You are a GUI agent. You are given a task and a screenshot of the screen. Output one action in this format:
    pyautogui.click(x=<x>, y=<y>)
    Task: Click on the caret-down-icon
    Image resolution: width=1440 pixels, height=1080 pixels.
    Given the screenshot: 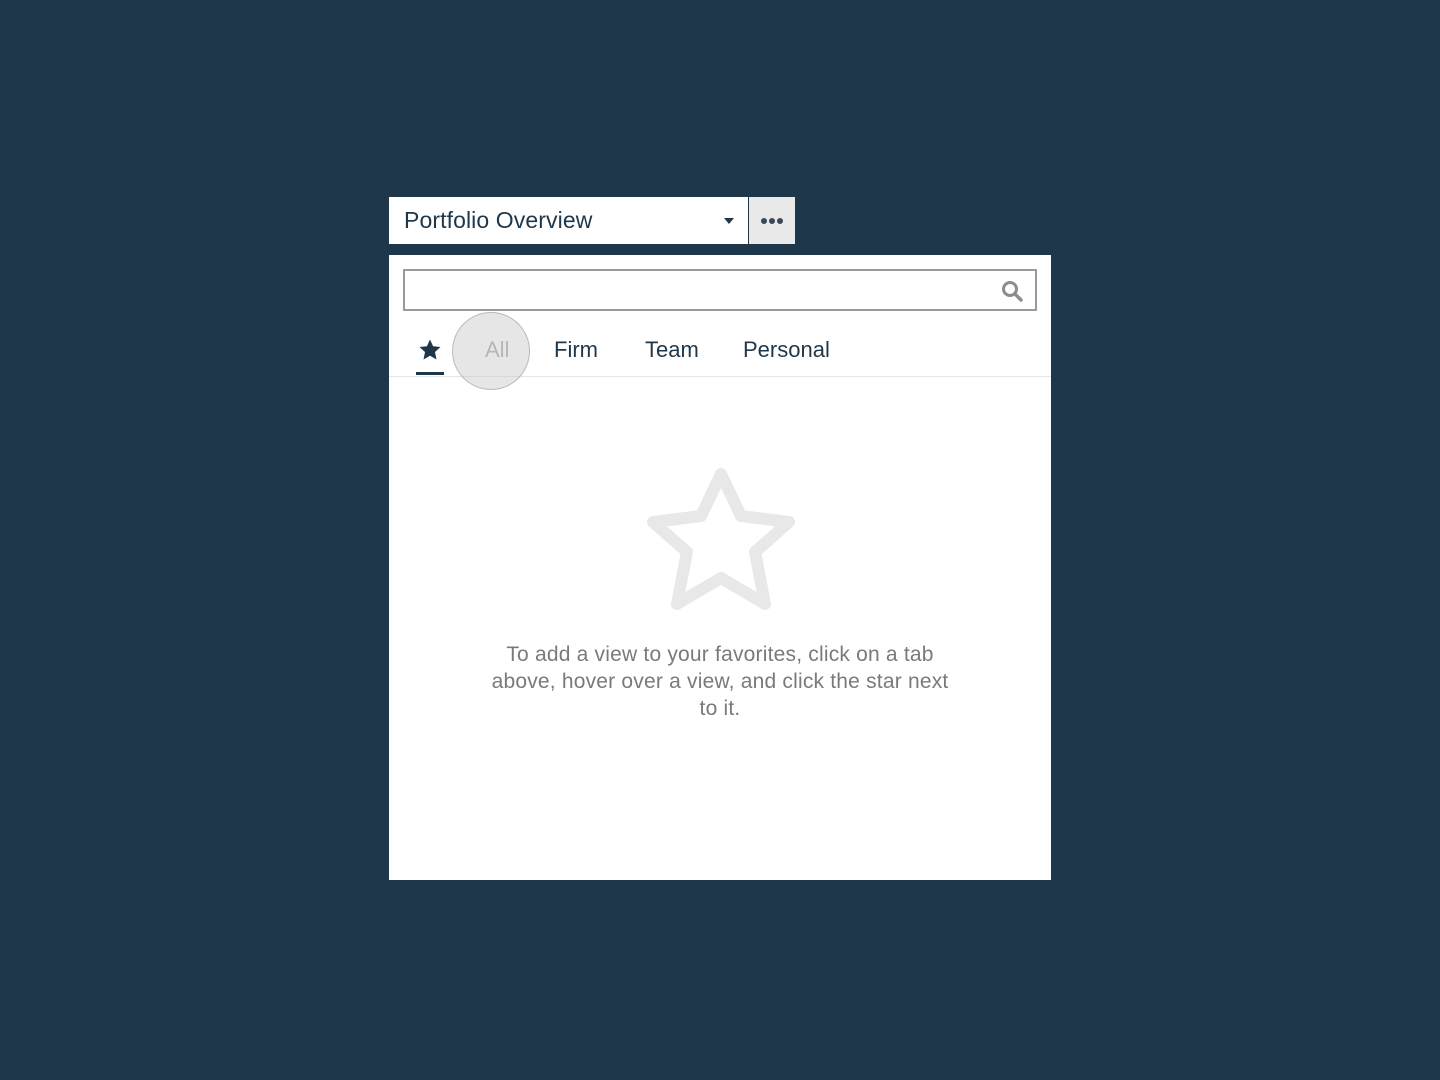 What is the action you would take?
    pyautogui.click(x=729, y=221)
    